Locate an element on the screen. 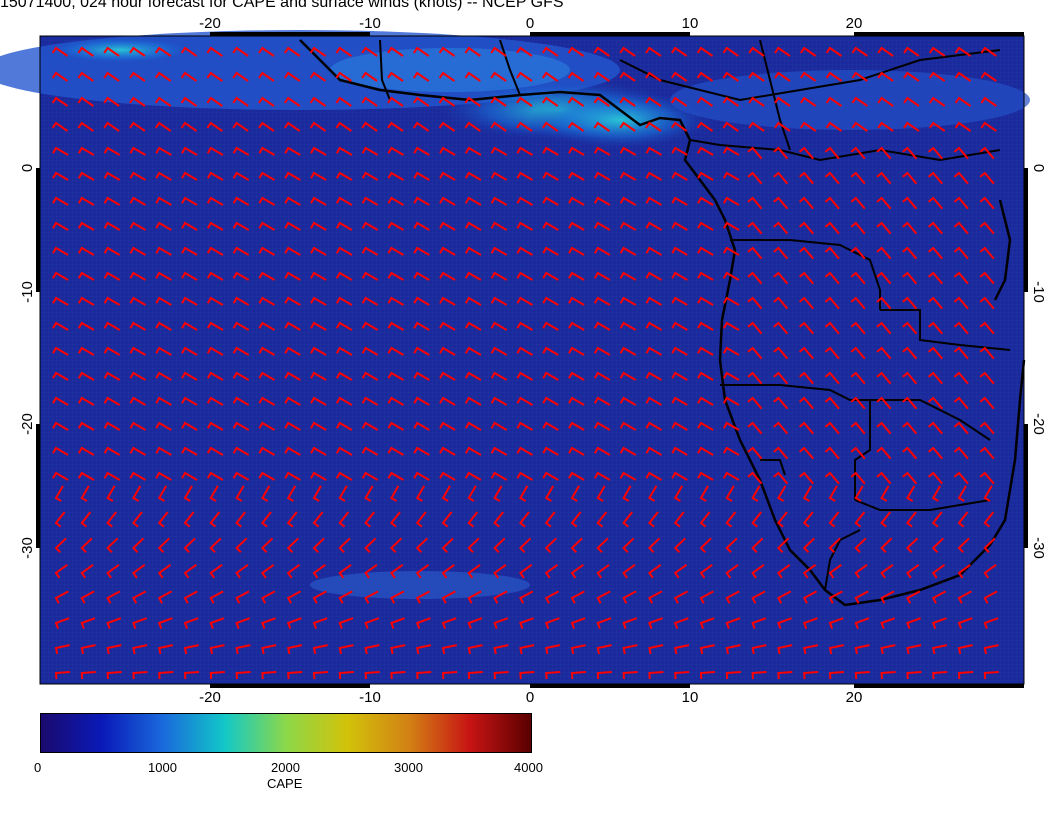 The height and width of the screenshot is (816, 1056). lon-tick-labels-bottom: -20 -10 0 10 20 is located at coordinates (530, 697).